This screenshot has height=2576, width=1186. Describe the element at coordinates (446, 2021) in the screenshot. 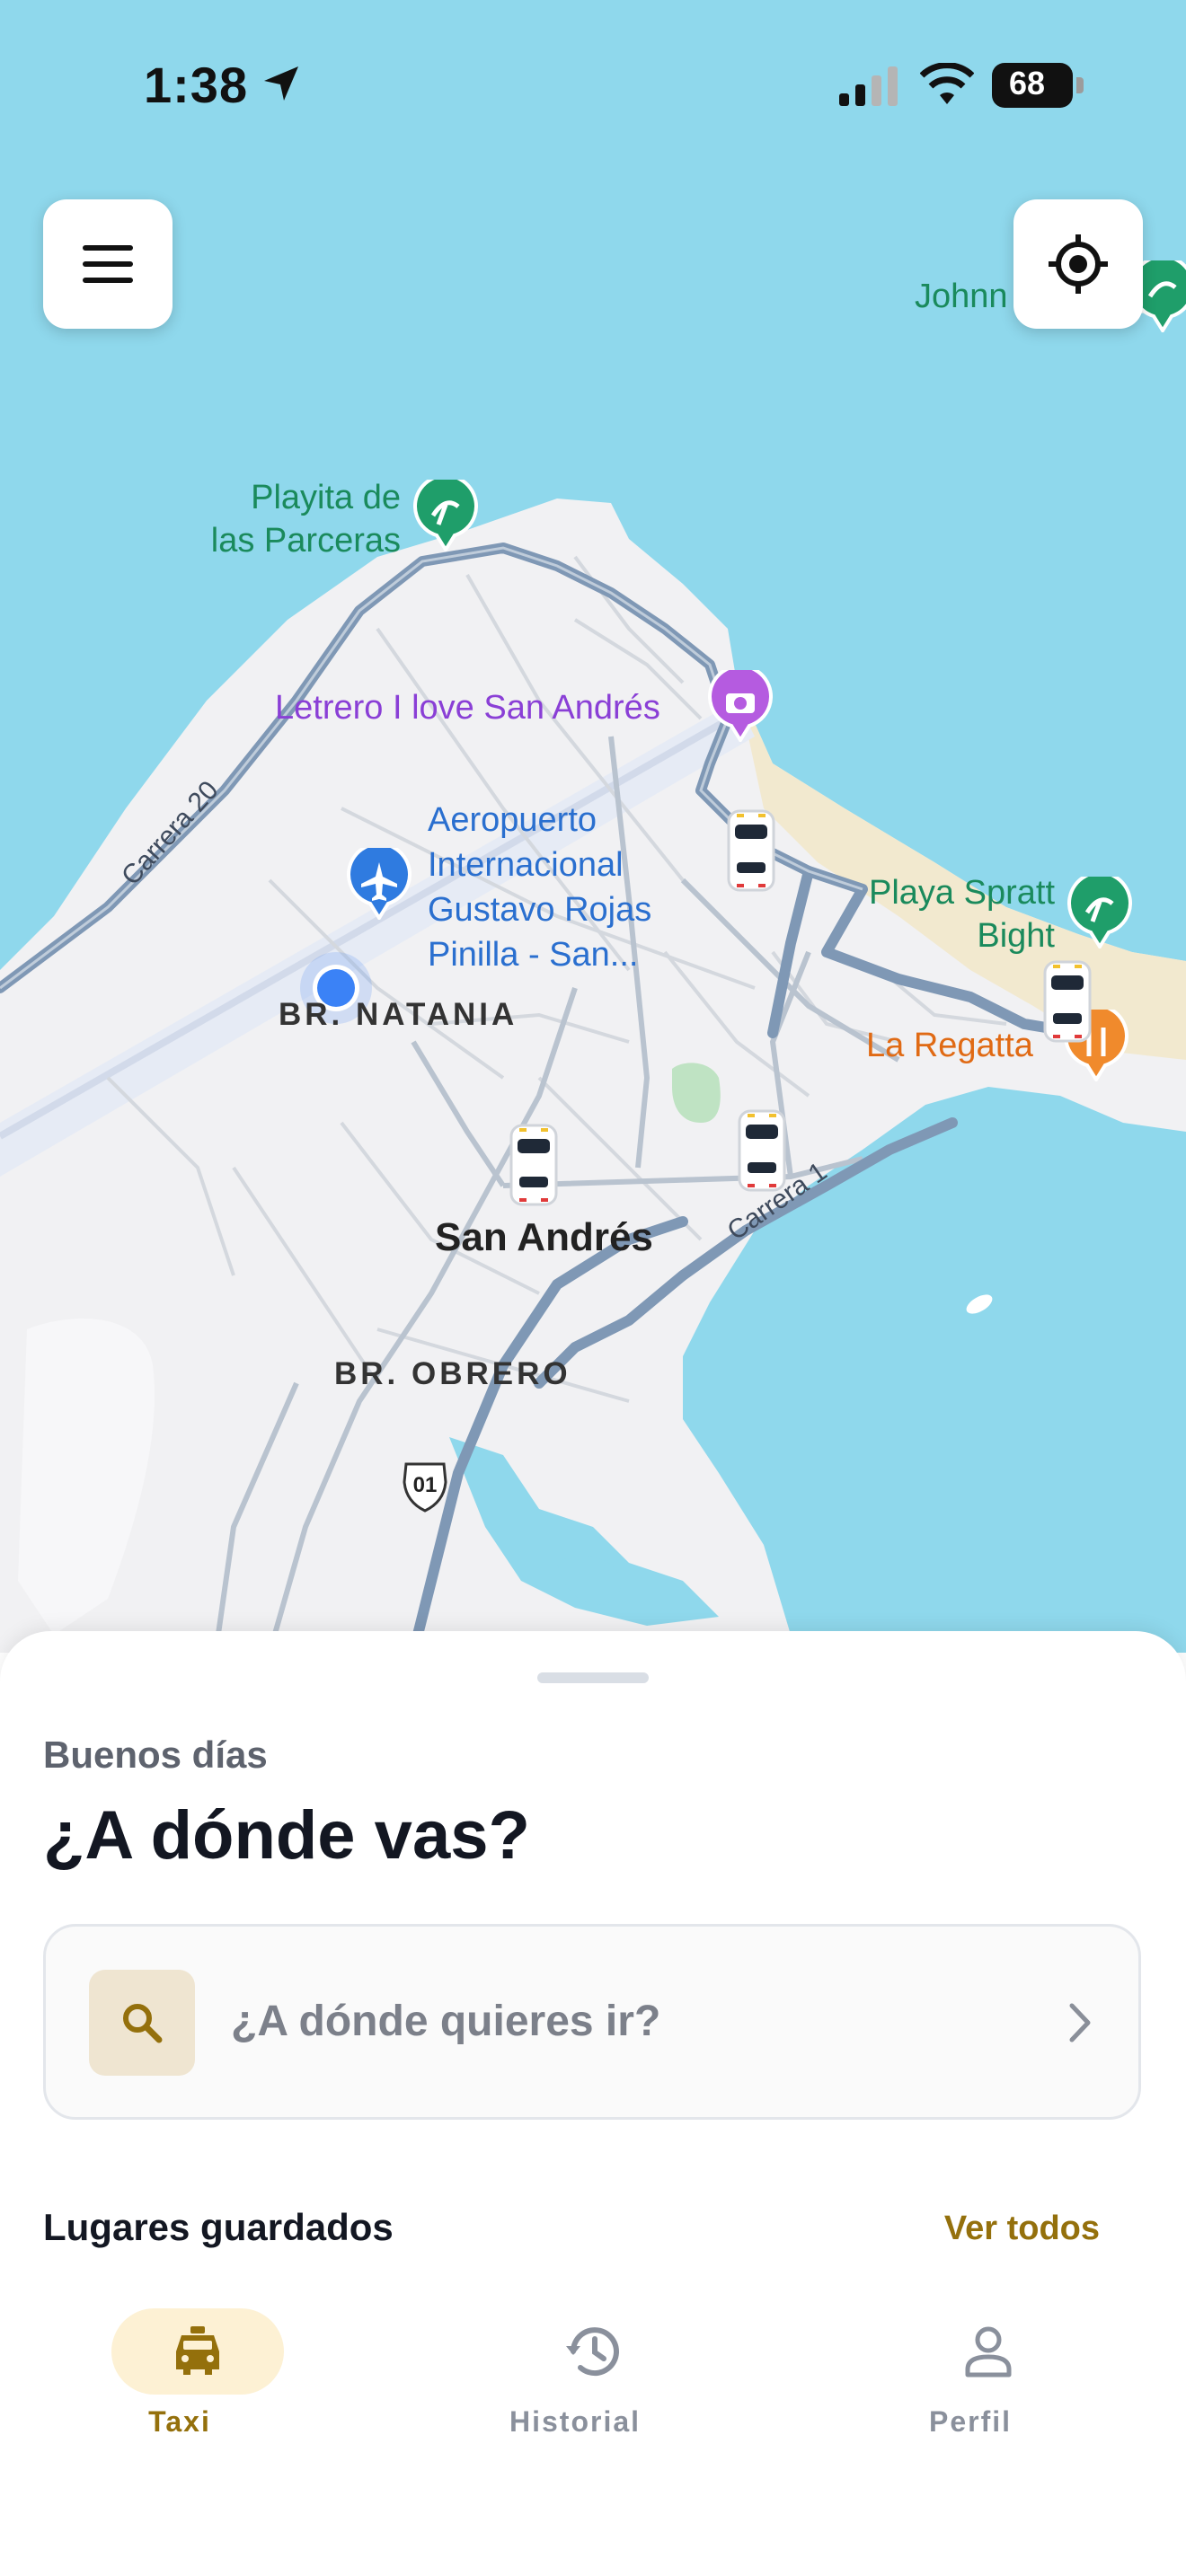

I see `search-placeholder: ¿A dónde quieres ir?` at that location.